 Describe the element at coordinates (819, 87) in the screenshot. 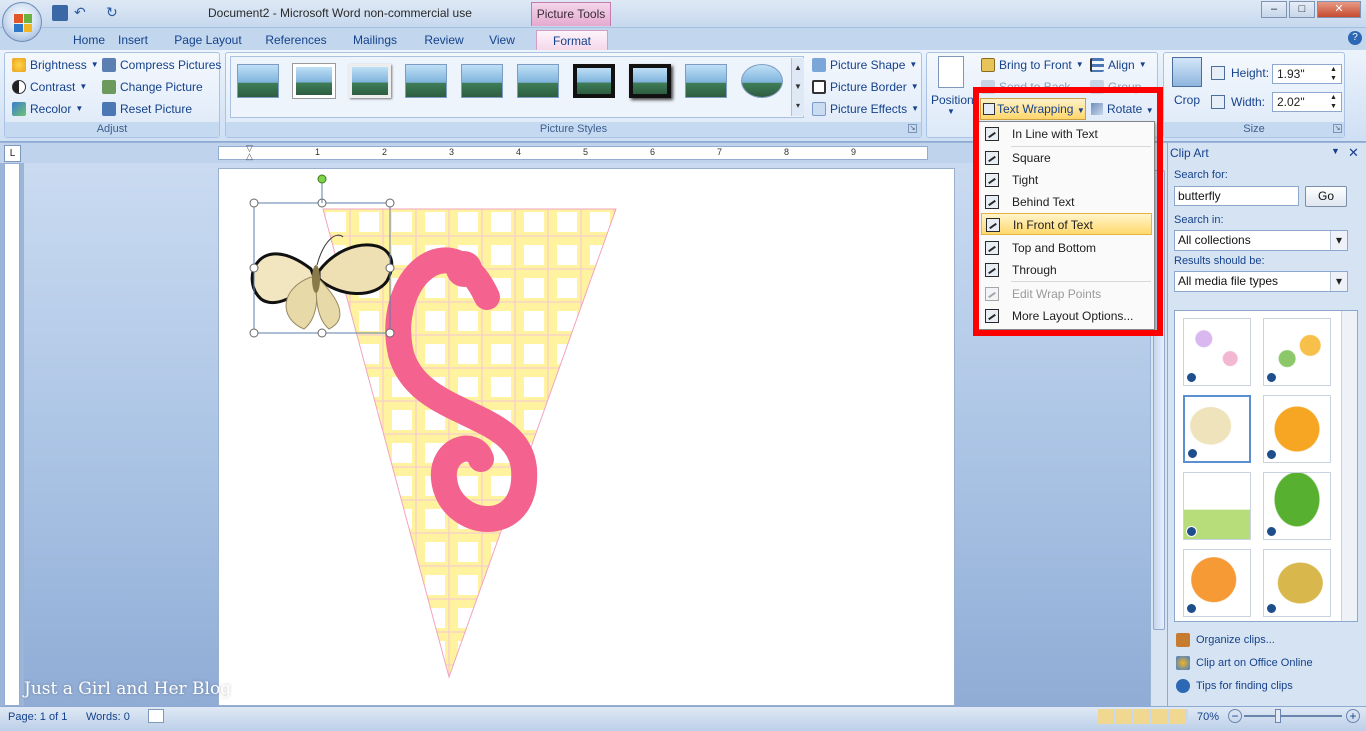

I see `pencil-icon` at that location.